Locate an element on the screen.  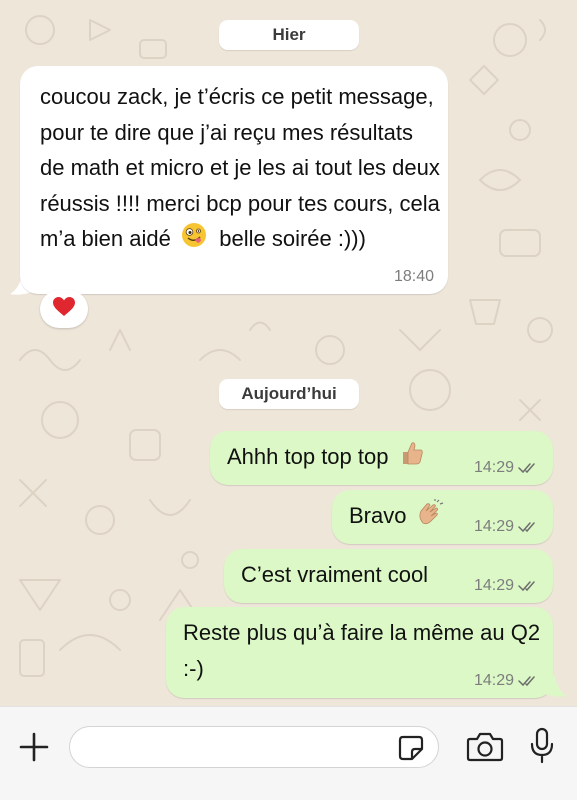
outgoing-message-bubble: Bravo 14:29 is located at coordinates (442, 517).